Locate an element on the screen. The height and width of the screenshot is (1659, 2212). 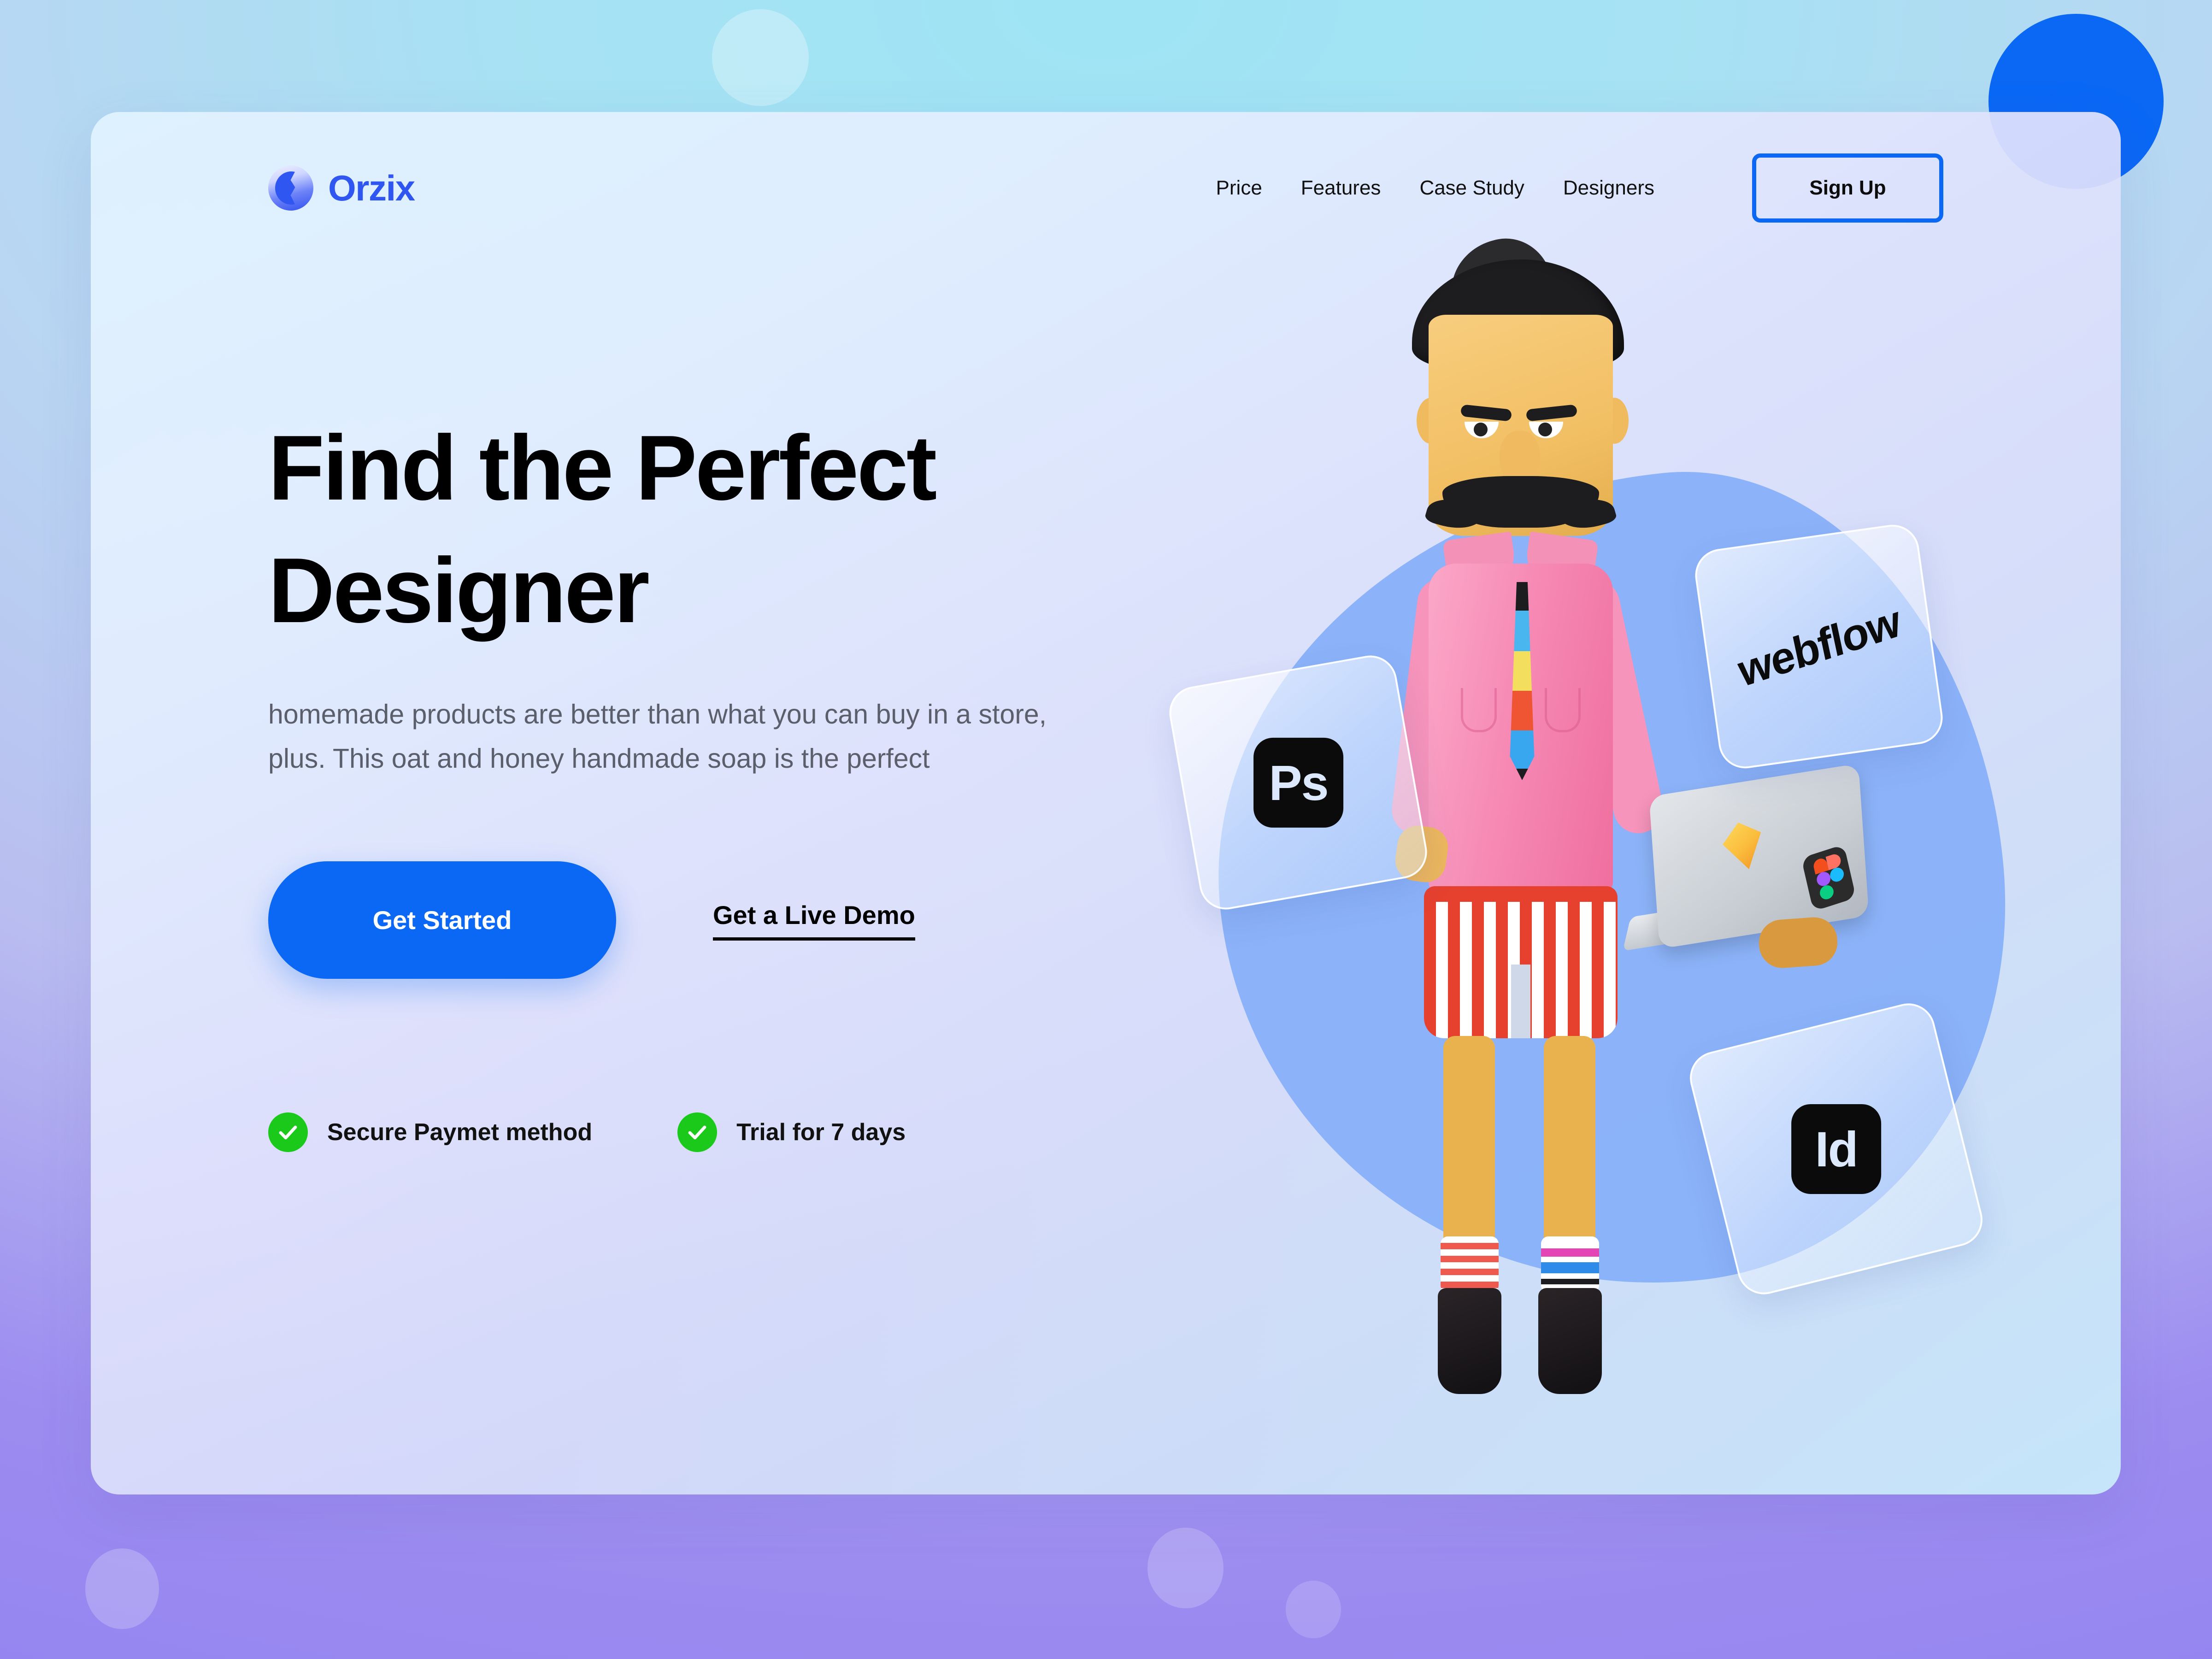
get-started-button: Get Started is located at coordinates (442, 920).